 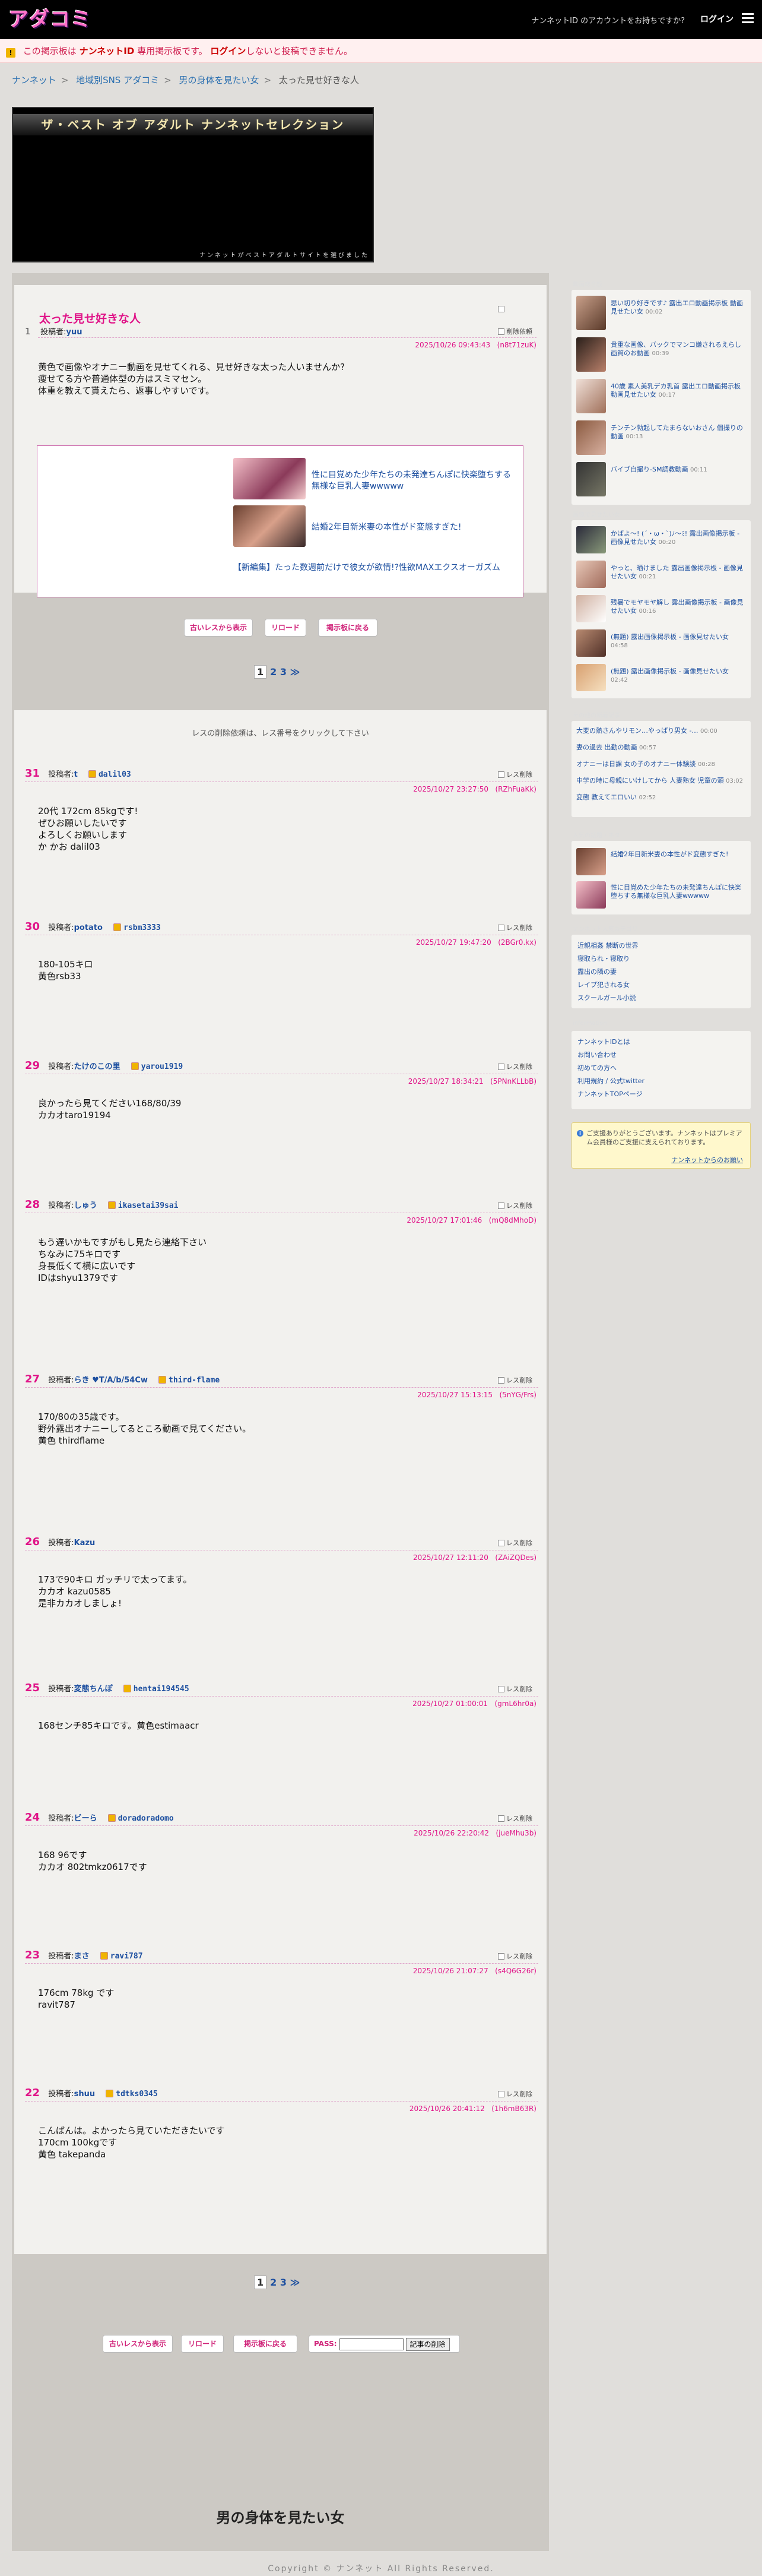 I want to click on post-number: 27, so click(x=32, y=1379).